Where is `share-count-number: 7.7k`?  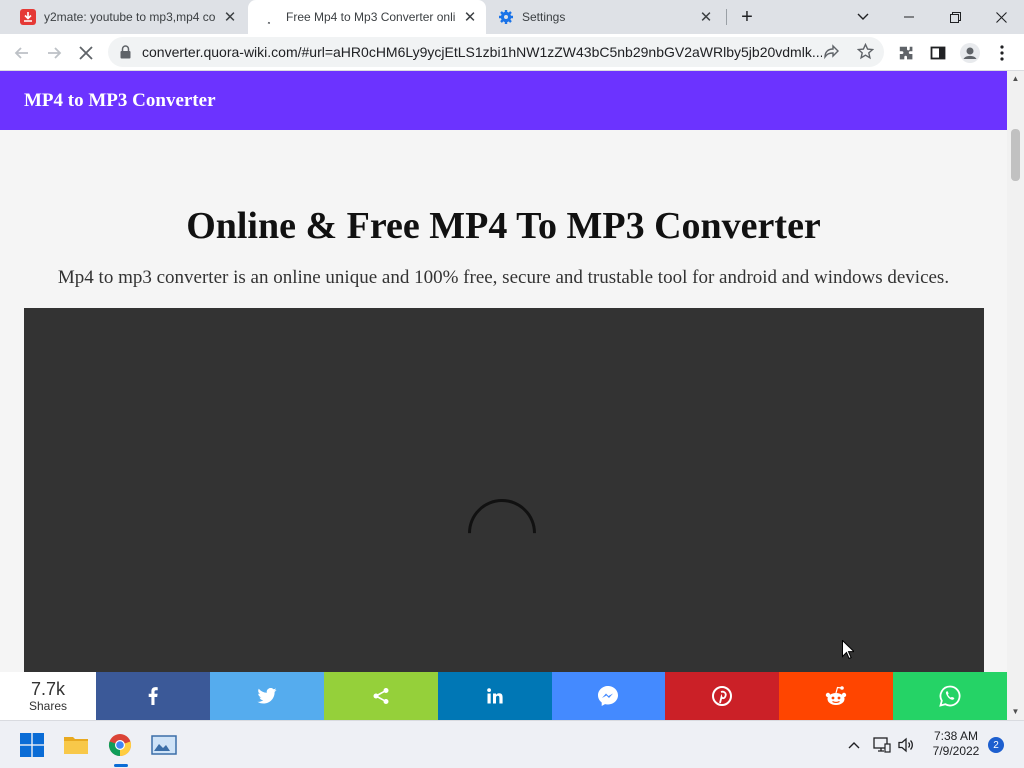 share-count-number: 7.7k is located at coordinates (48, 689).